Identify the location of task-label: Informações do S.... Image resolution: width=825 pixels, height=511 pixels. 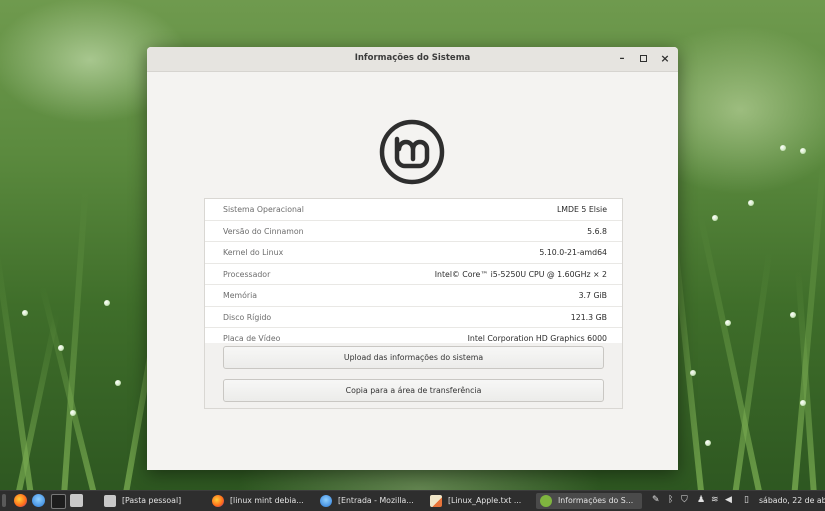
(596, 500).